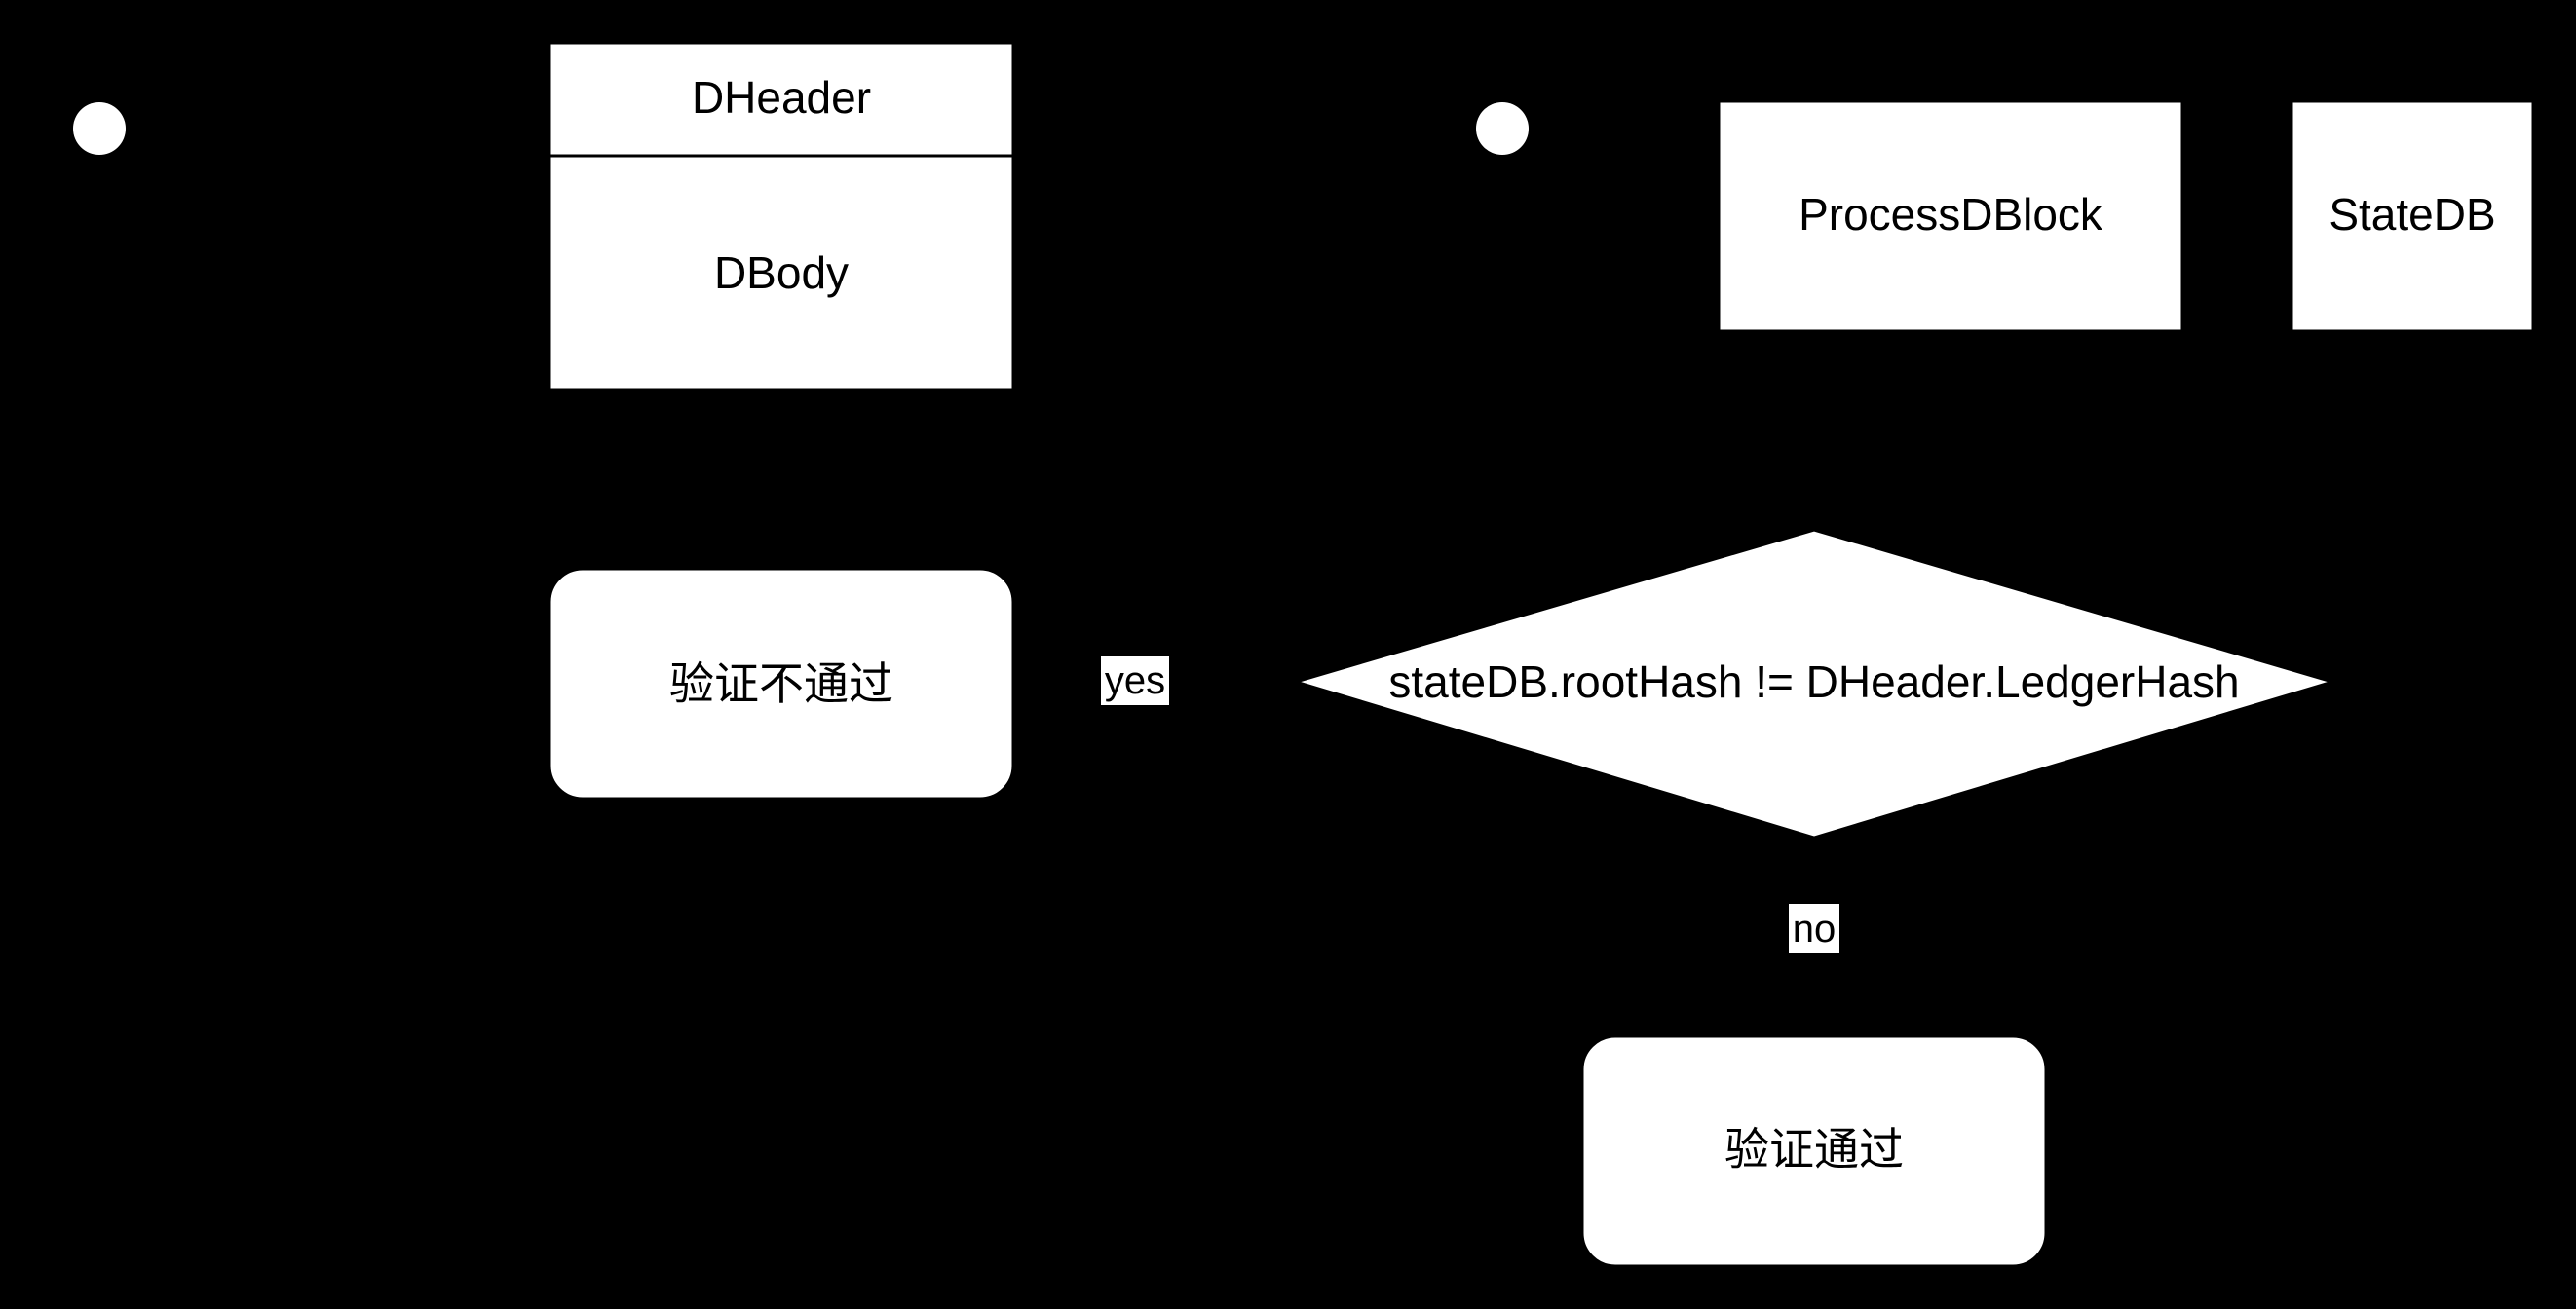 The image size is (2576, 1309). What do you see at coordinates (99, 128) in the screenshot?
I see `start-node-left` at bounding box center [99, 128].